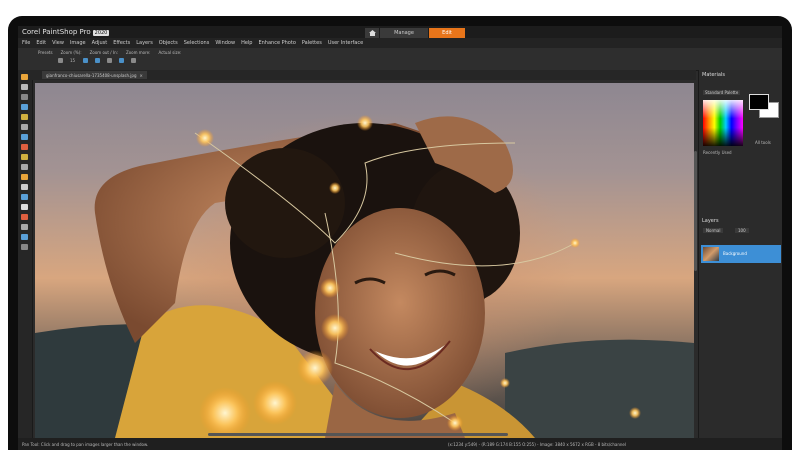 The height and width of the screenshot is (450, 800). What do you see at coordinates (26, 43) in the screenshot?
I see `menu-file: File` at bounding box center [26, 43].